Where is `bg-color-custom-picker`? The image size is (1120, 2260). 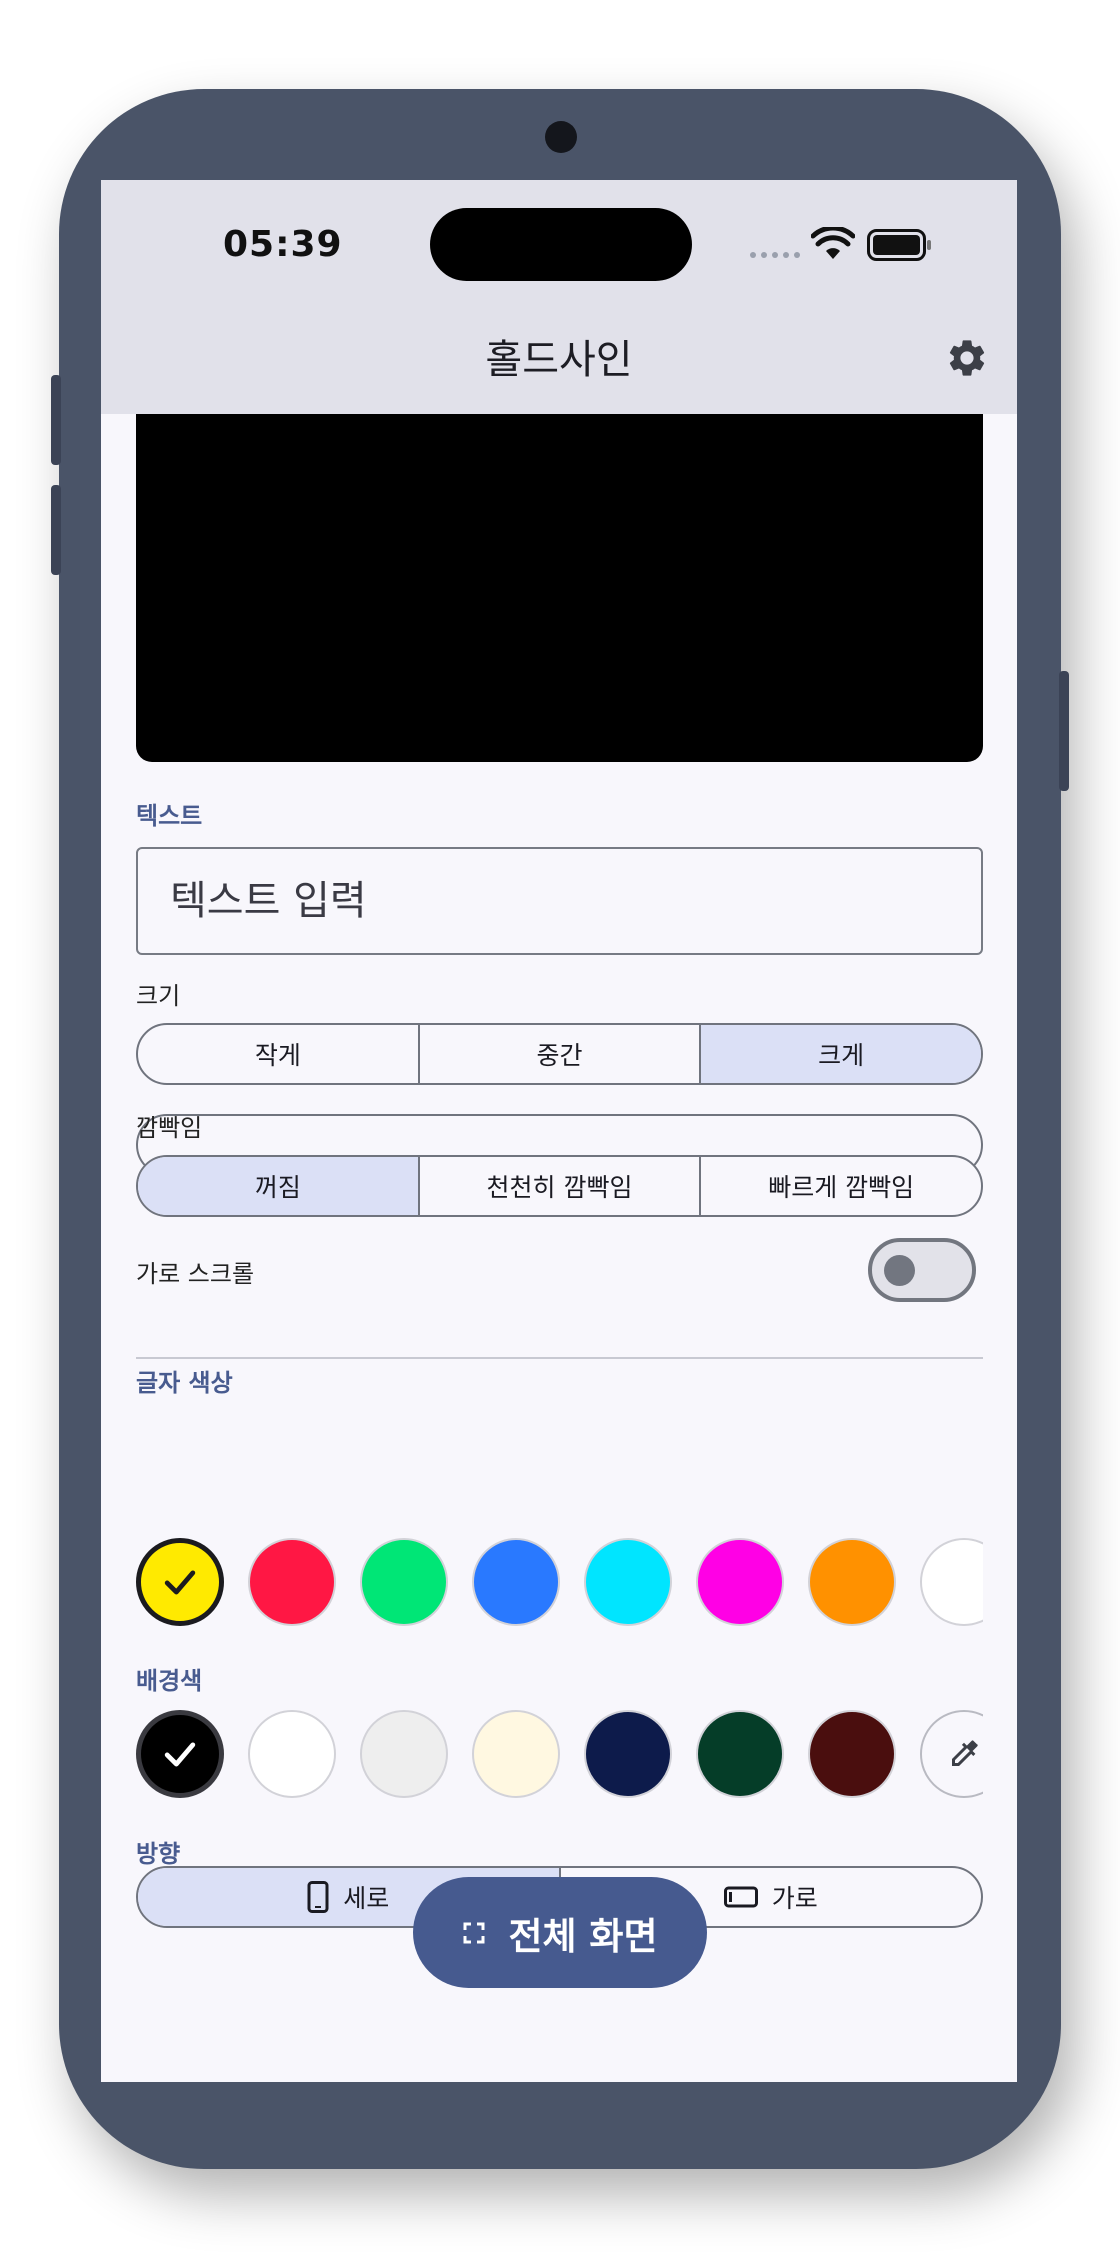
bg-color-custom-picker is located at coordinates (951, 1754).